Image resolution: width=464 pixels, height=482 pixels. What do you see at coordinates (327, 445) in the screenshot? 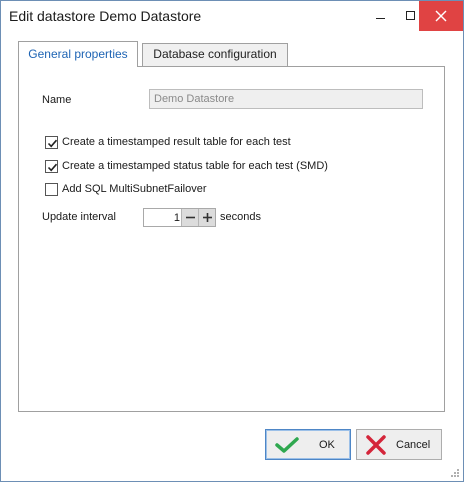
I see `ok-button-label: OK` at bounding box center [327, 445].